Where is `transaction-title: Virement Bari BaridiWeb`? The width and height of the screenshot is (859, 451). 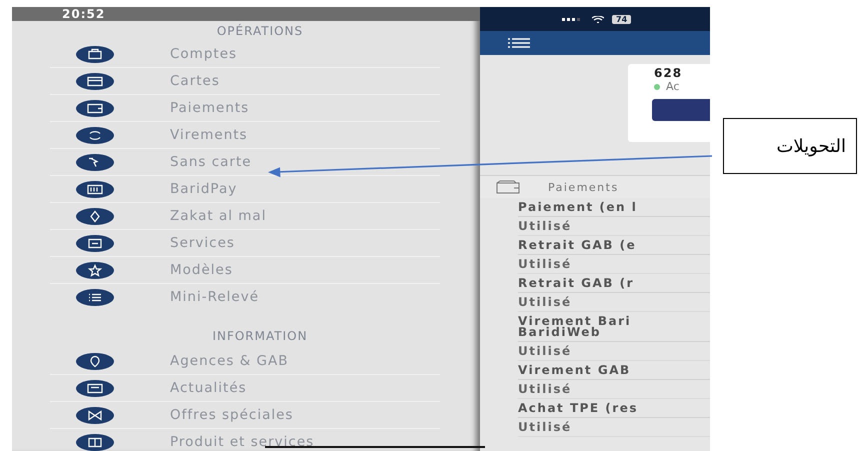
transaction-title: Virement Bari BaridiWeb is located at coordinates (614, 327).